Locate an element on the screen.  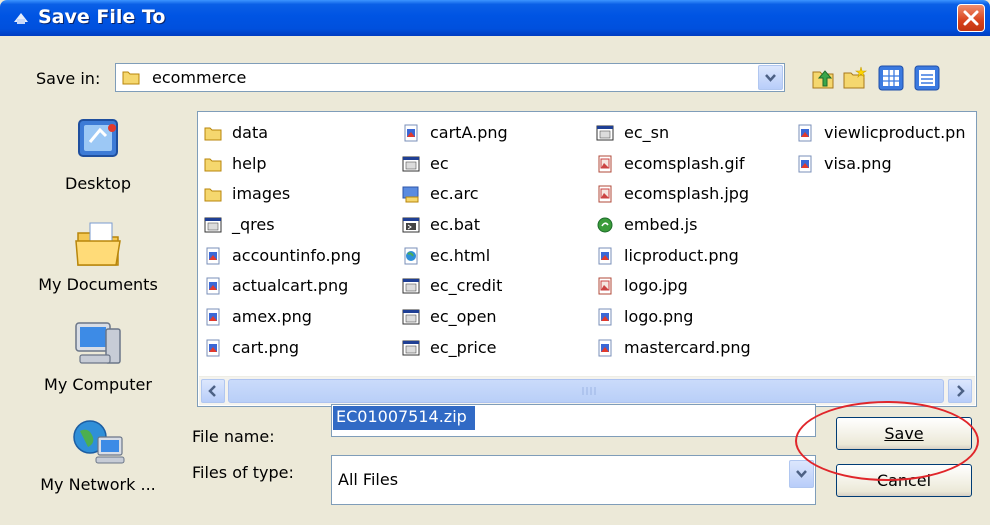
window-title: Save File To is located at coordinates (102, 17).